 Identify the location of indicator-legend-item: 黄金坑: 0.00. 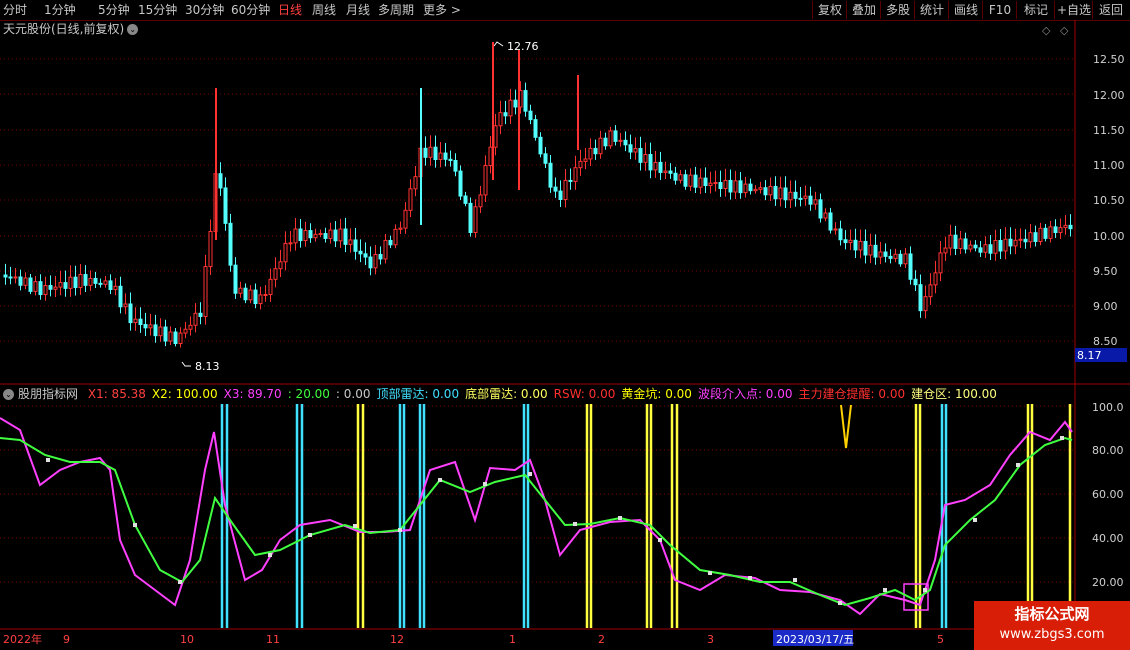
(656, 394).